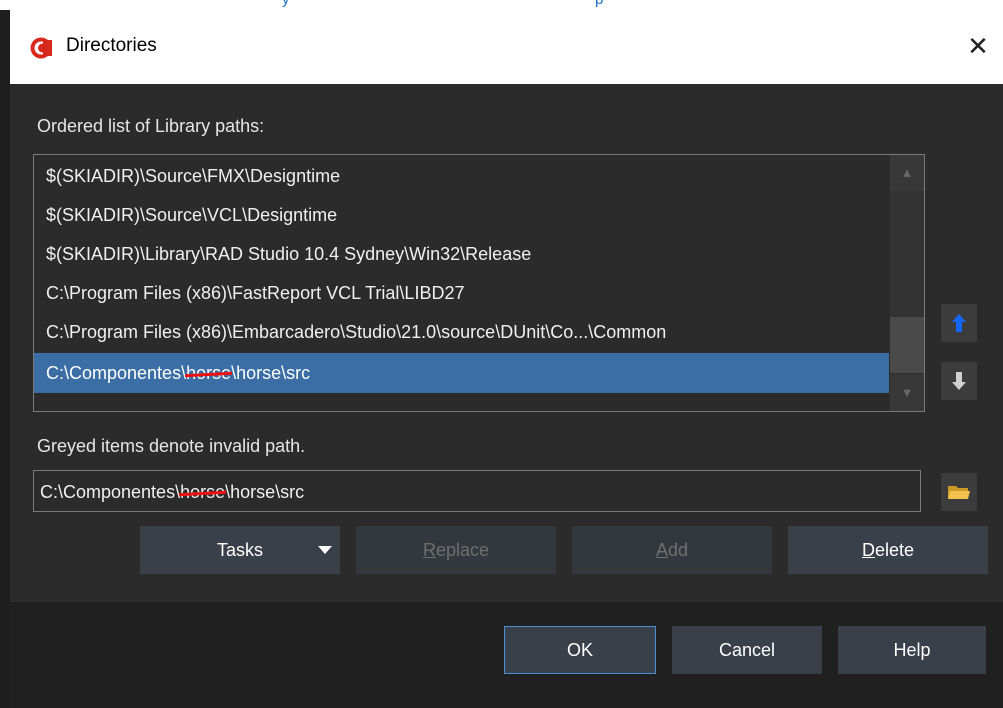 This screenshot has height=708, width=1003. Describe the element at coordinates (678, 549) in the screenshot. I see `add-label: dd` at that location.